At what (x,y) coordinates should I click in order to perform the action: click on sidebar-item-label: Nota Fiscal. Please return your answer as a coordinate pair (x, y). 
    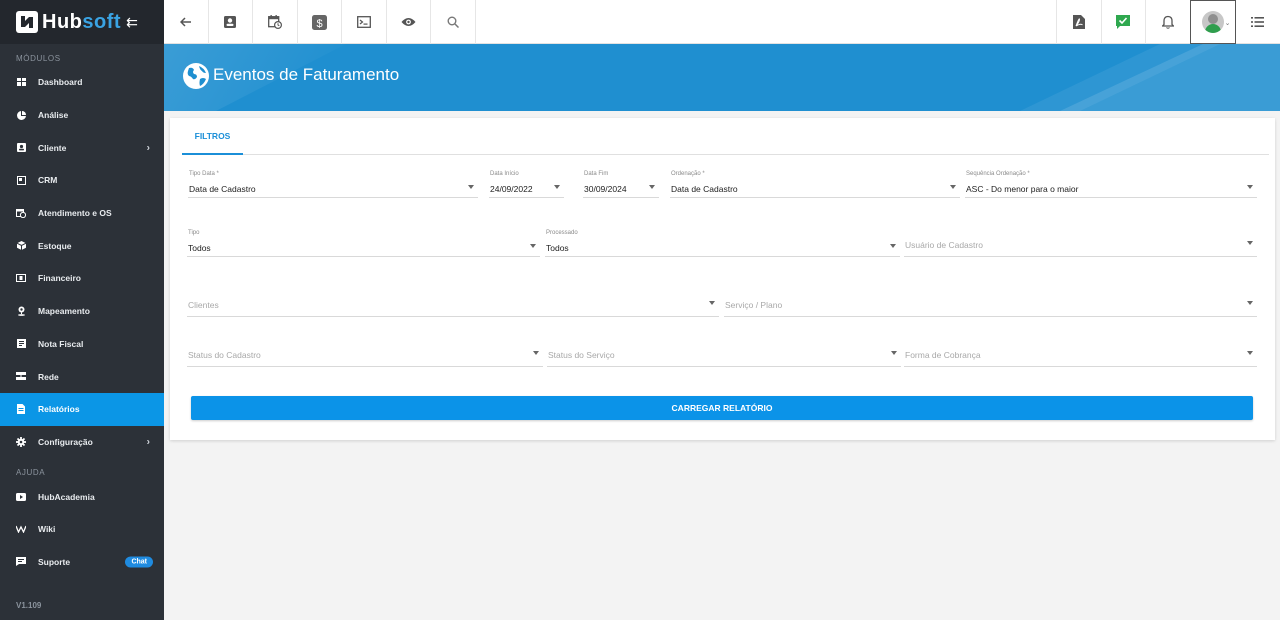
    Looking at the image, I should click on (61, 343).